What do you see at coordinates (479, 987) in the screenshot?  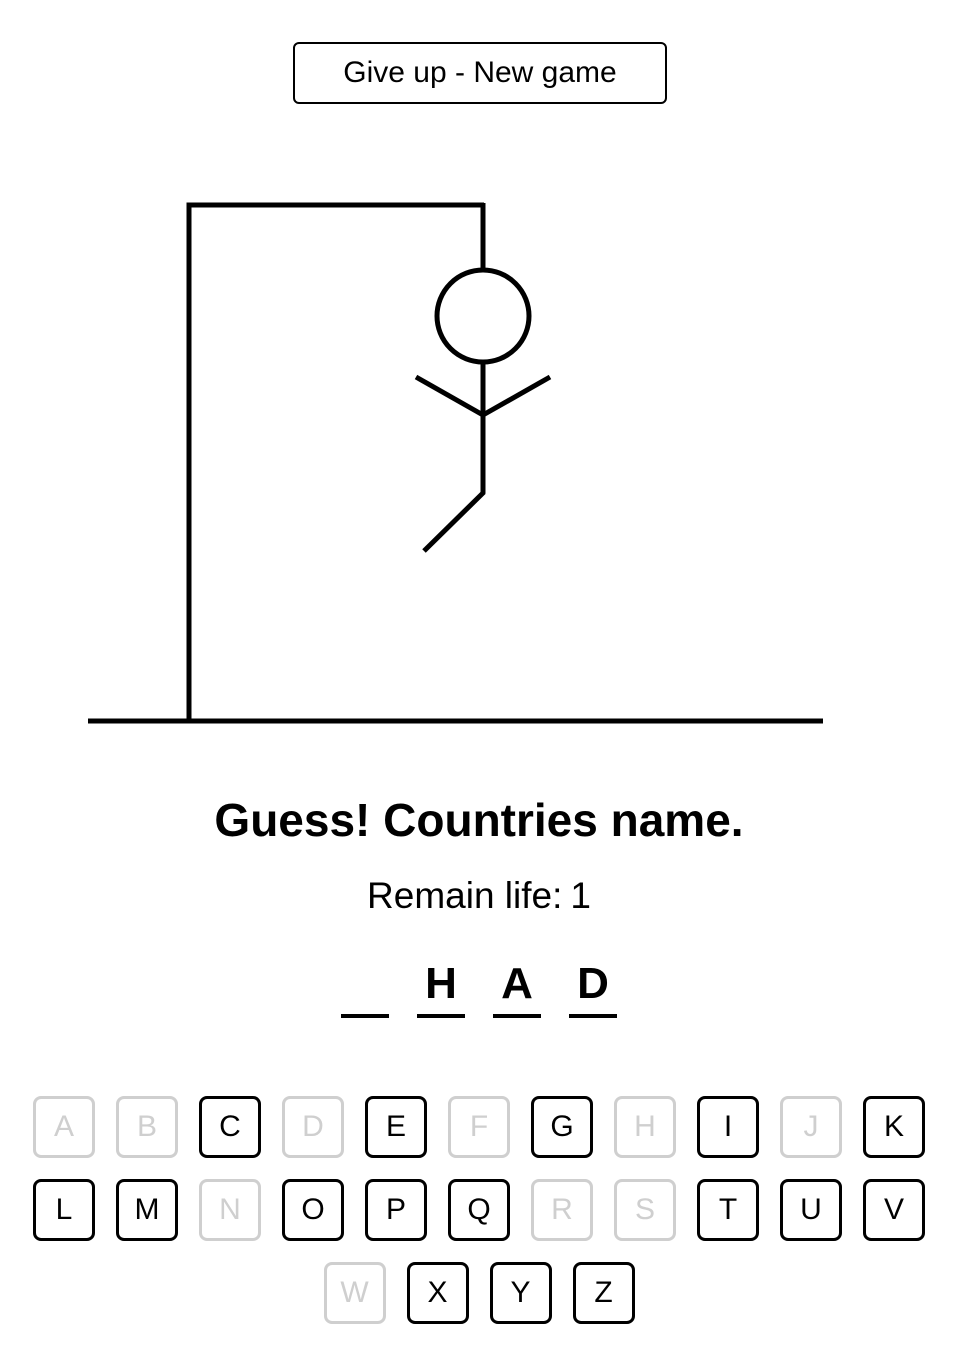 I see `word-slots: HAD` at bounding box center [479, 987].